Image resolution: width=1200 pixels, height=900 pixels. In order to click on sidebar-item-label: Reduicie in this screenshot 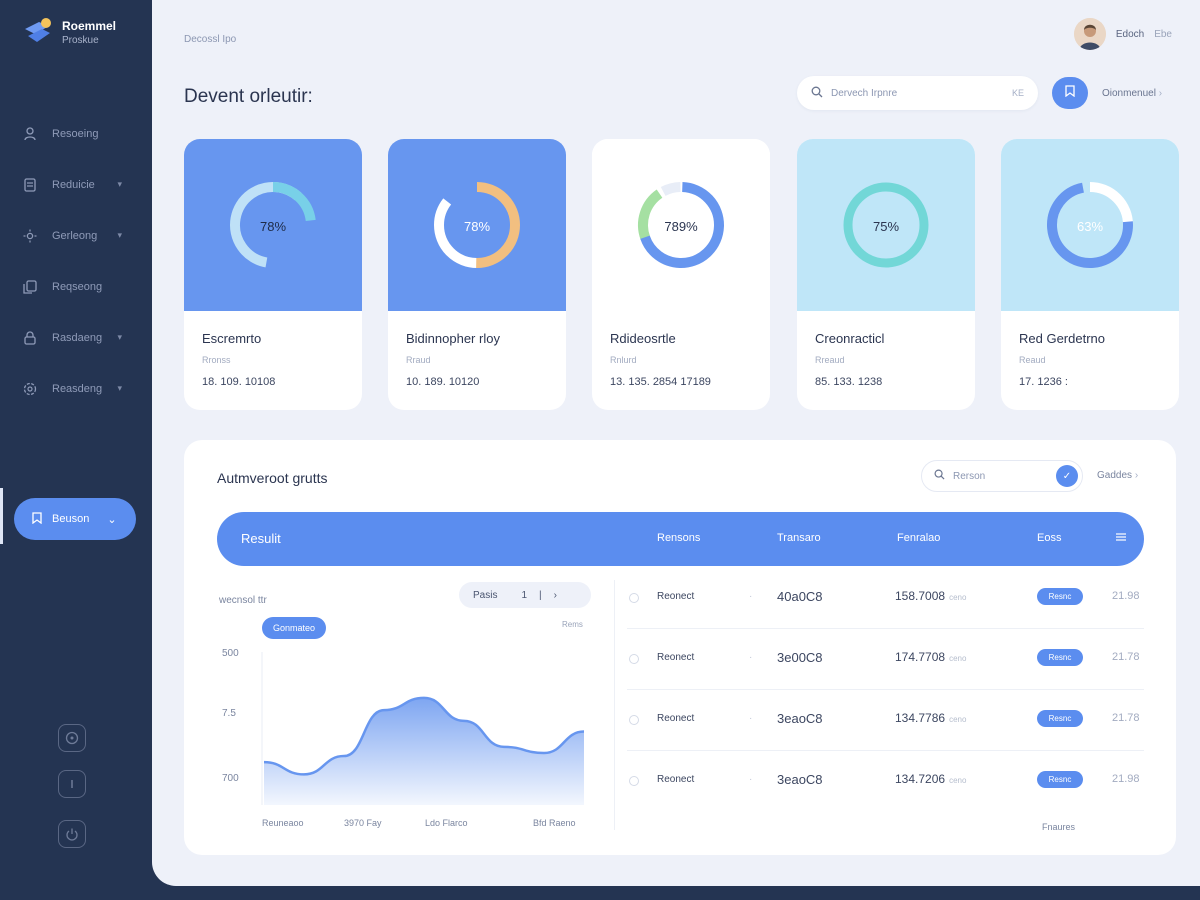, I will do `click(73, 184)`.